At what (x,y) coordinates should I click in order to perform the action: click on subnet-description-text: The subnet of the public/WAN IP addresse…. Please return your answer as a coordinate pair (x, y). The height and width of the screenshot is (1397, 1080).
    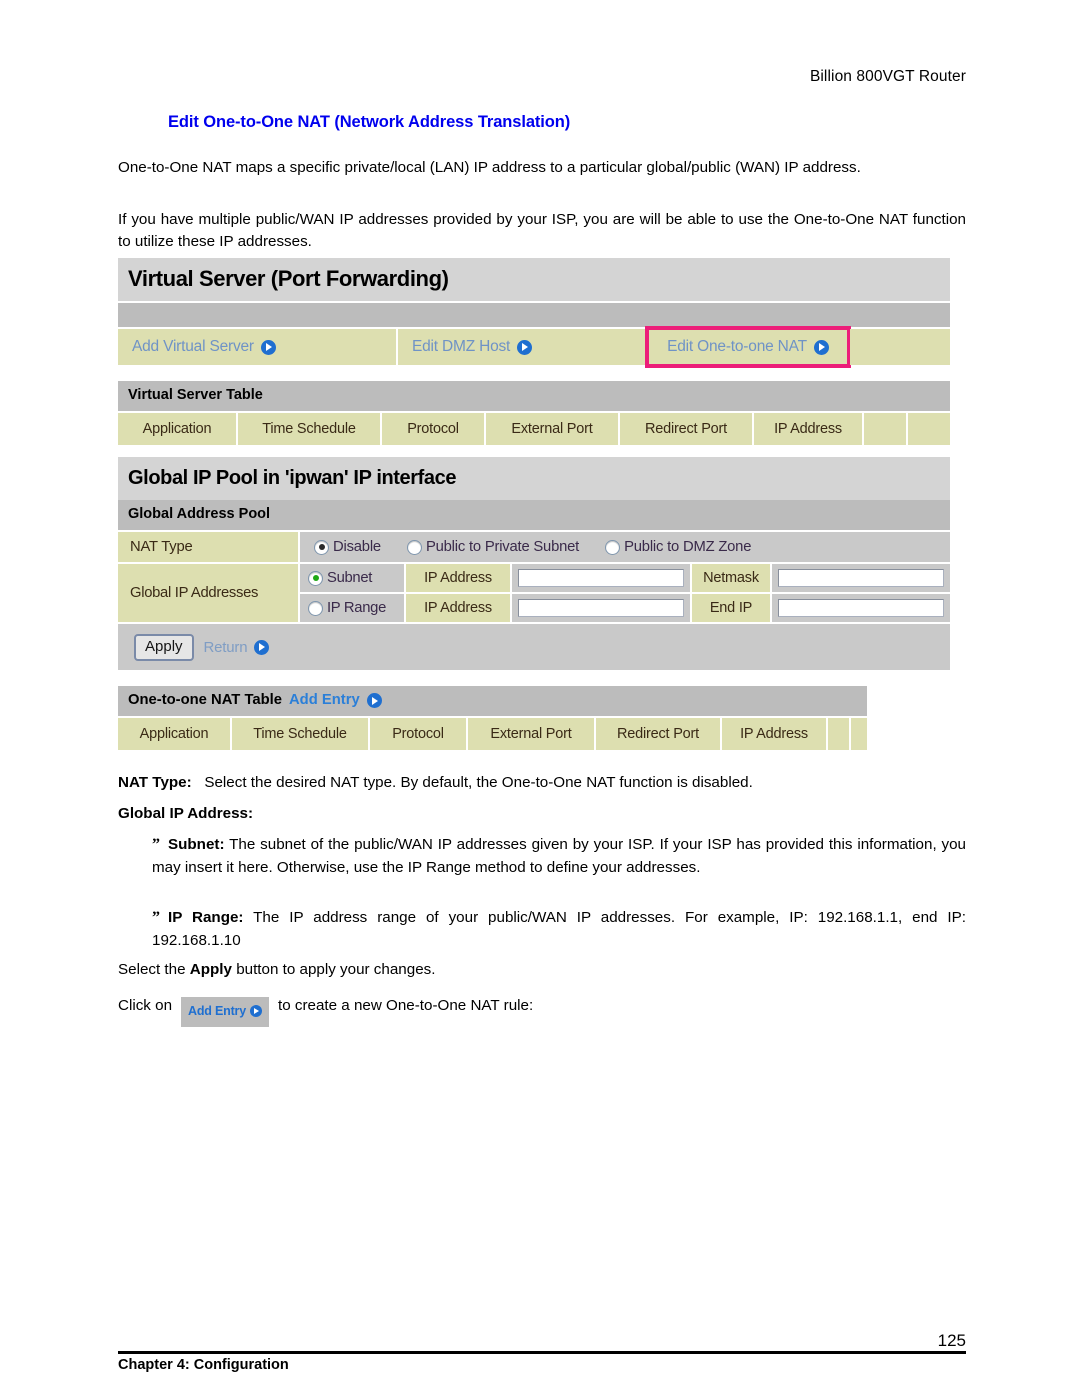
    Looking at the image, I should click on (559, 856).